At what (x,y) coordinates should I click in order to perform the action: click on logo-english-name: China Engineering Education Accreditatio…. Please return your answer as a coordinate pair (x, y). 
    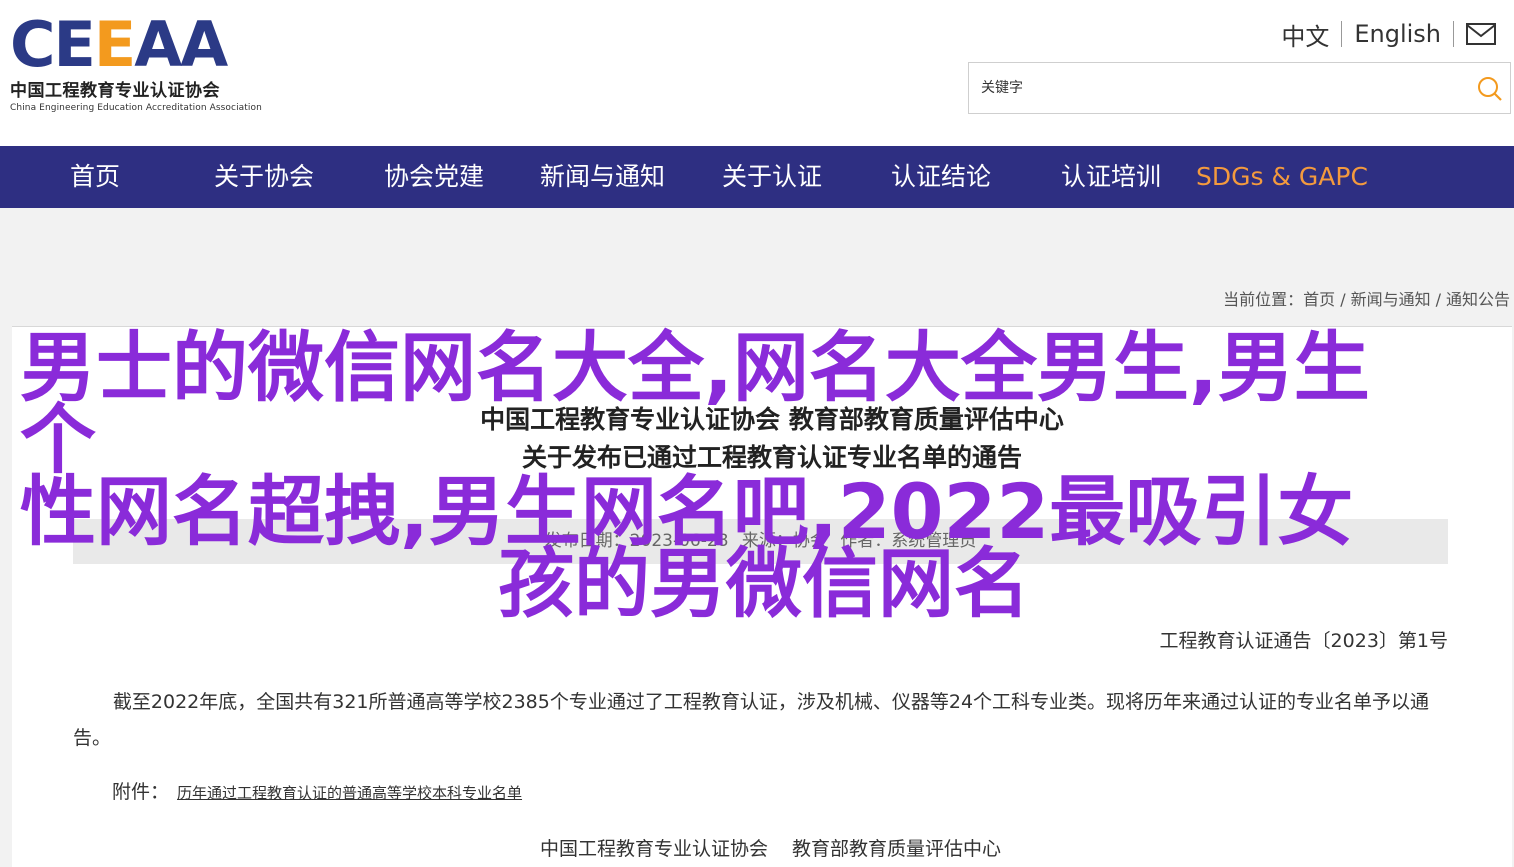
    Looking at the image, I should click on (136, 108).